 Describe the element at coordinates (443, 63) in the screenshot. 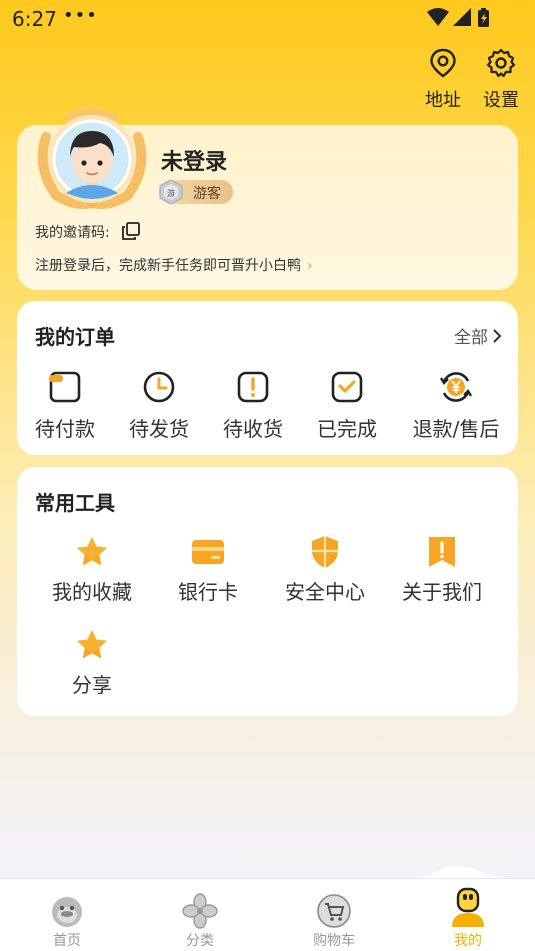

I see `location-pin-icon` at that location.